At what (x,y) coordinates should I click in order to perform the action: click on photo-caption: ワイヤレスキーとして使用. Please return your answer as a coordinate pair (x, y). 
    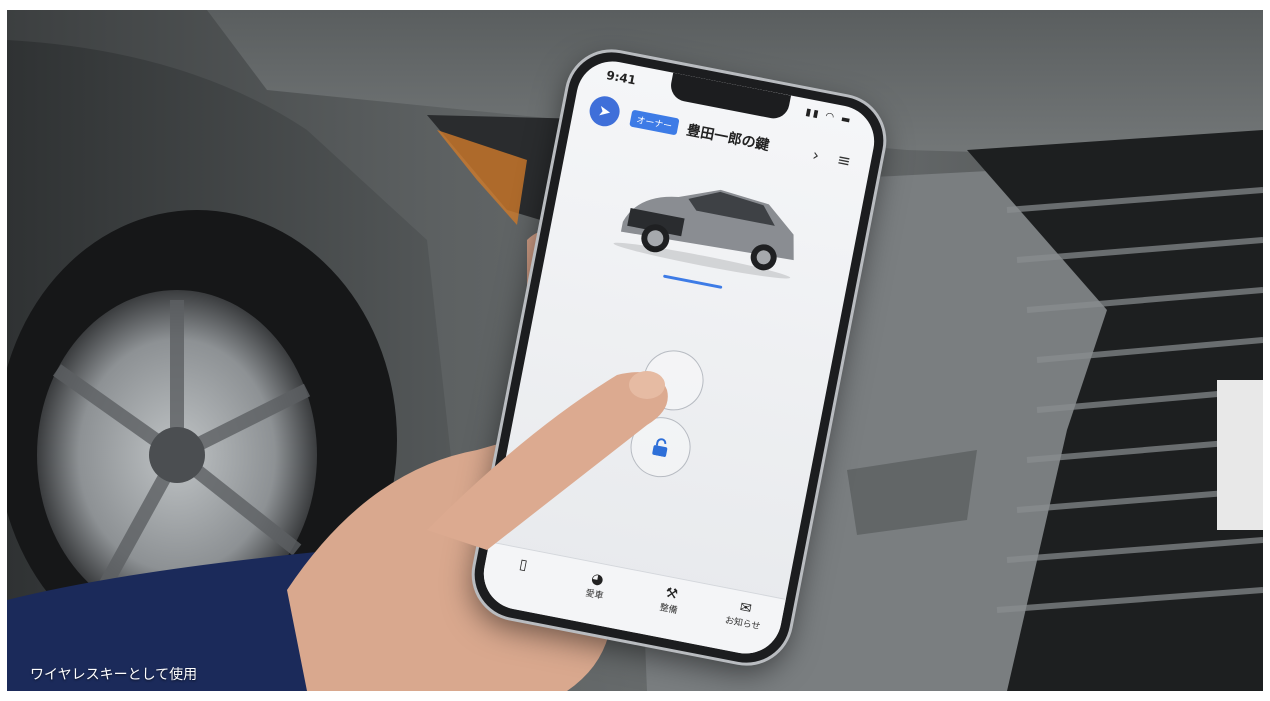
    Looking at the image, I should click on (114, 675).